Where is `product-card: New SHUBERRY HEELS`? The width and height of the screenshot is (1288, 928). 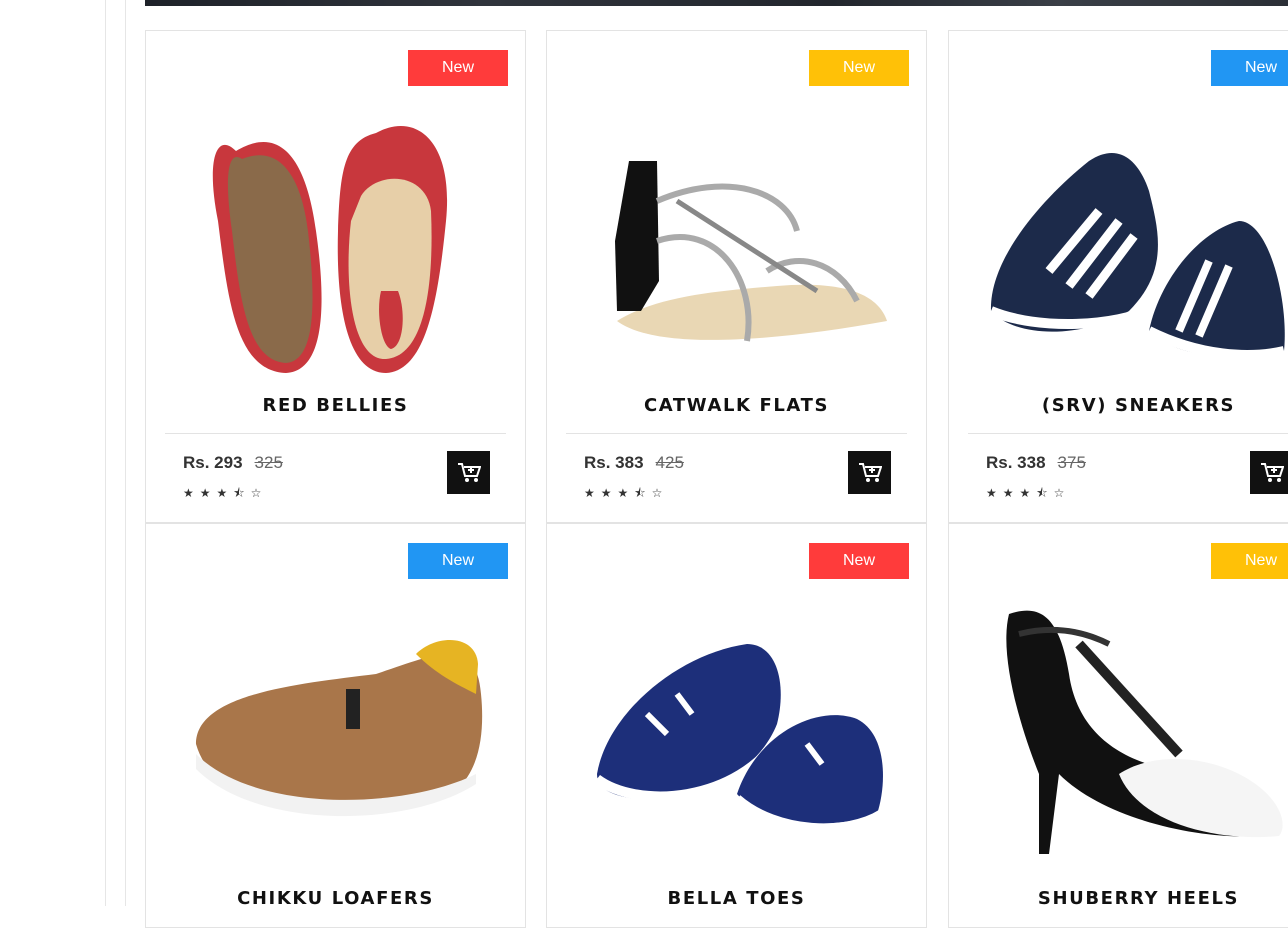 product-card: New SHUBERRY HEELS is located at coordinates (1118, 725).